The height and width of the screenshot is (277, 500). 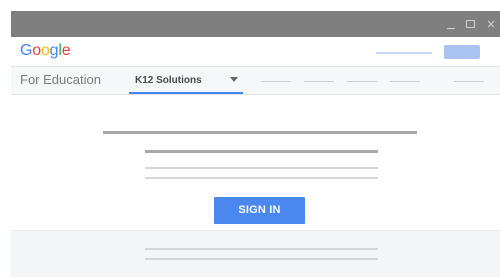 I want to click on title-bar: ×, so click(x=255, y=24).